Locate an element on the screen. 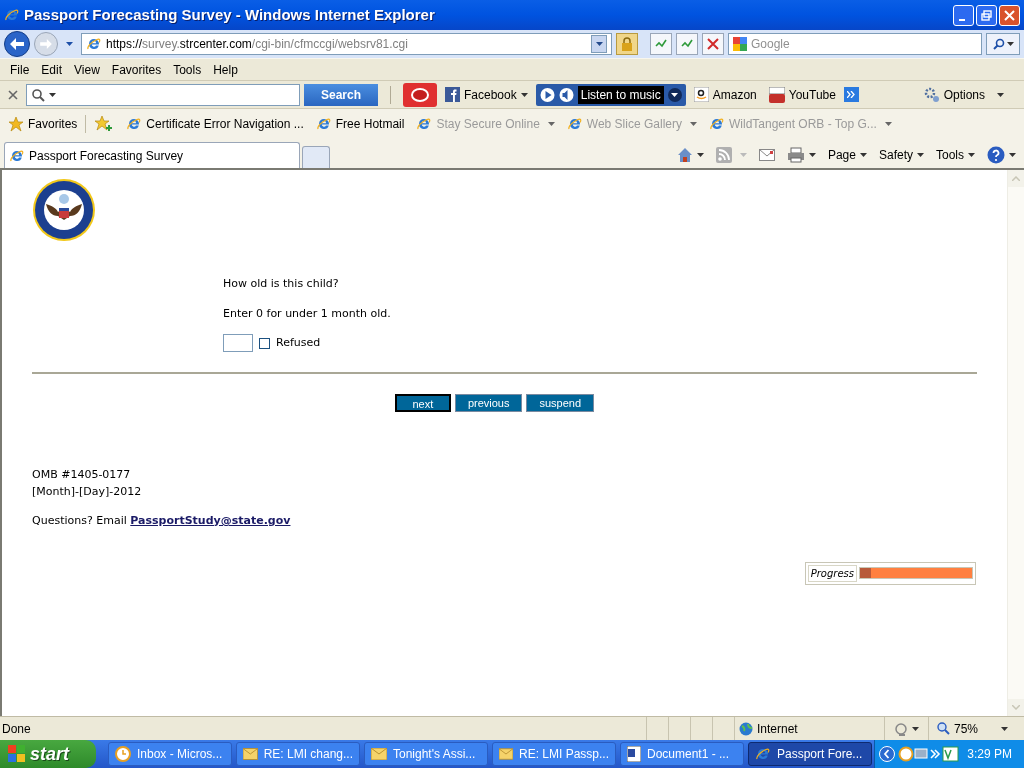 The width and height of the screenshot is (1024, 768). start-button: start is located at coordinates (48, 754).